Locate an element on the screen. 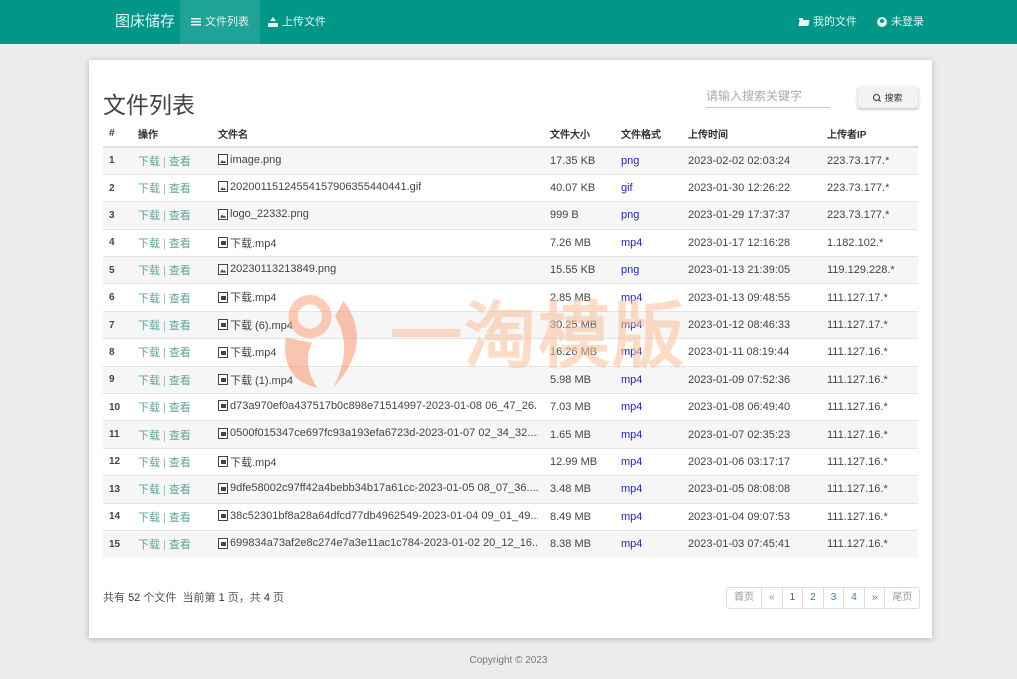 The image size is (1017, 679). pager-prev: « is located at coordinates (771, 598).